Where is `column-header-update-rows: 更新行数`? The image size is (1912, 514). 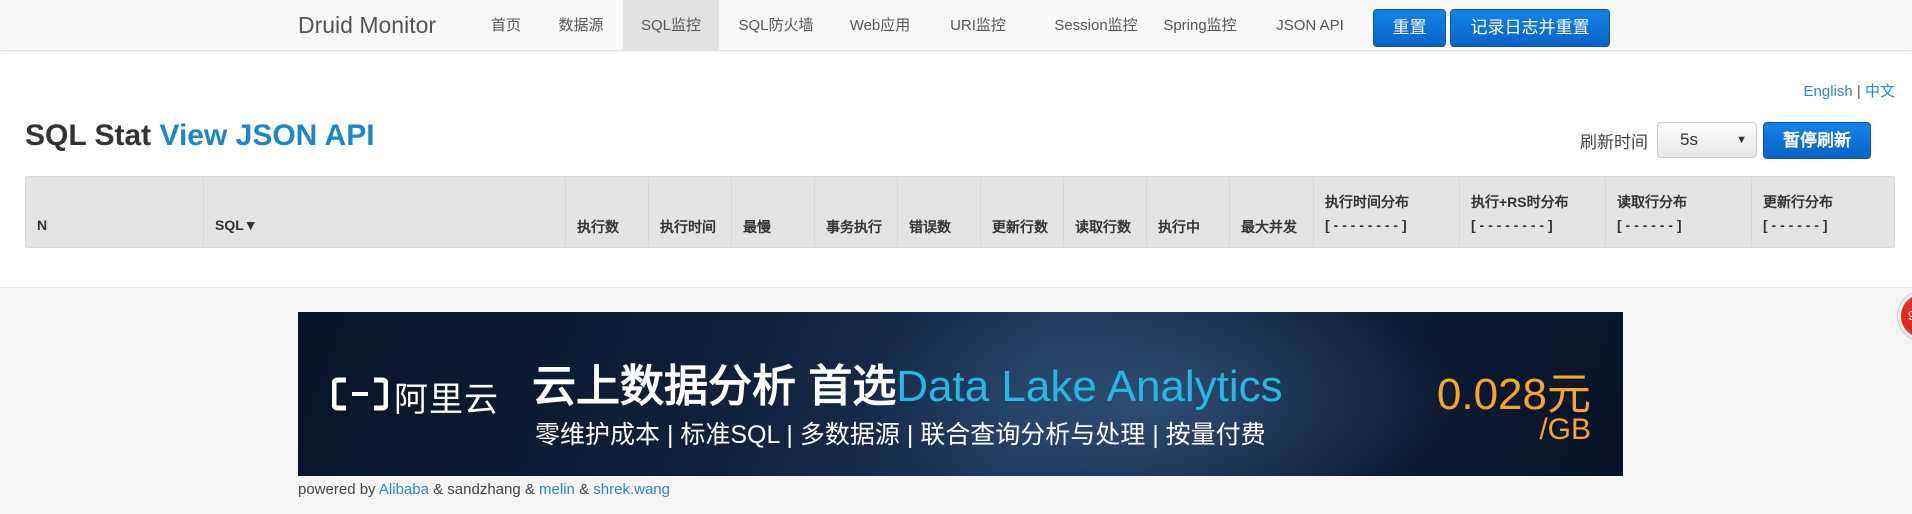
column-header-update-rows: 更新行数 is located at coordinates (1022, 212).